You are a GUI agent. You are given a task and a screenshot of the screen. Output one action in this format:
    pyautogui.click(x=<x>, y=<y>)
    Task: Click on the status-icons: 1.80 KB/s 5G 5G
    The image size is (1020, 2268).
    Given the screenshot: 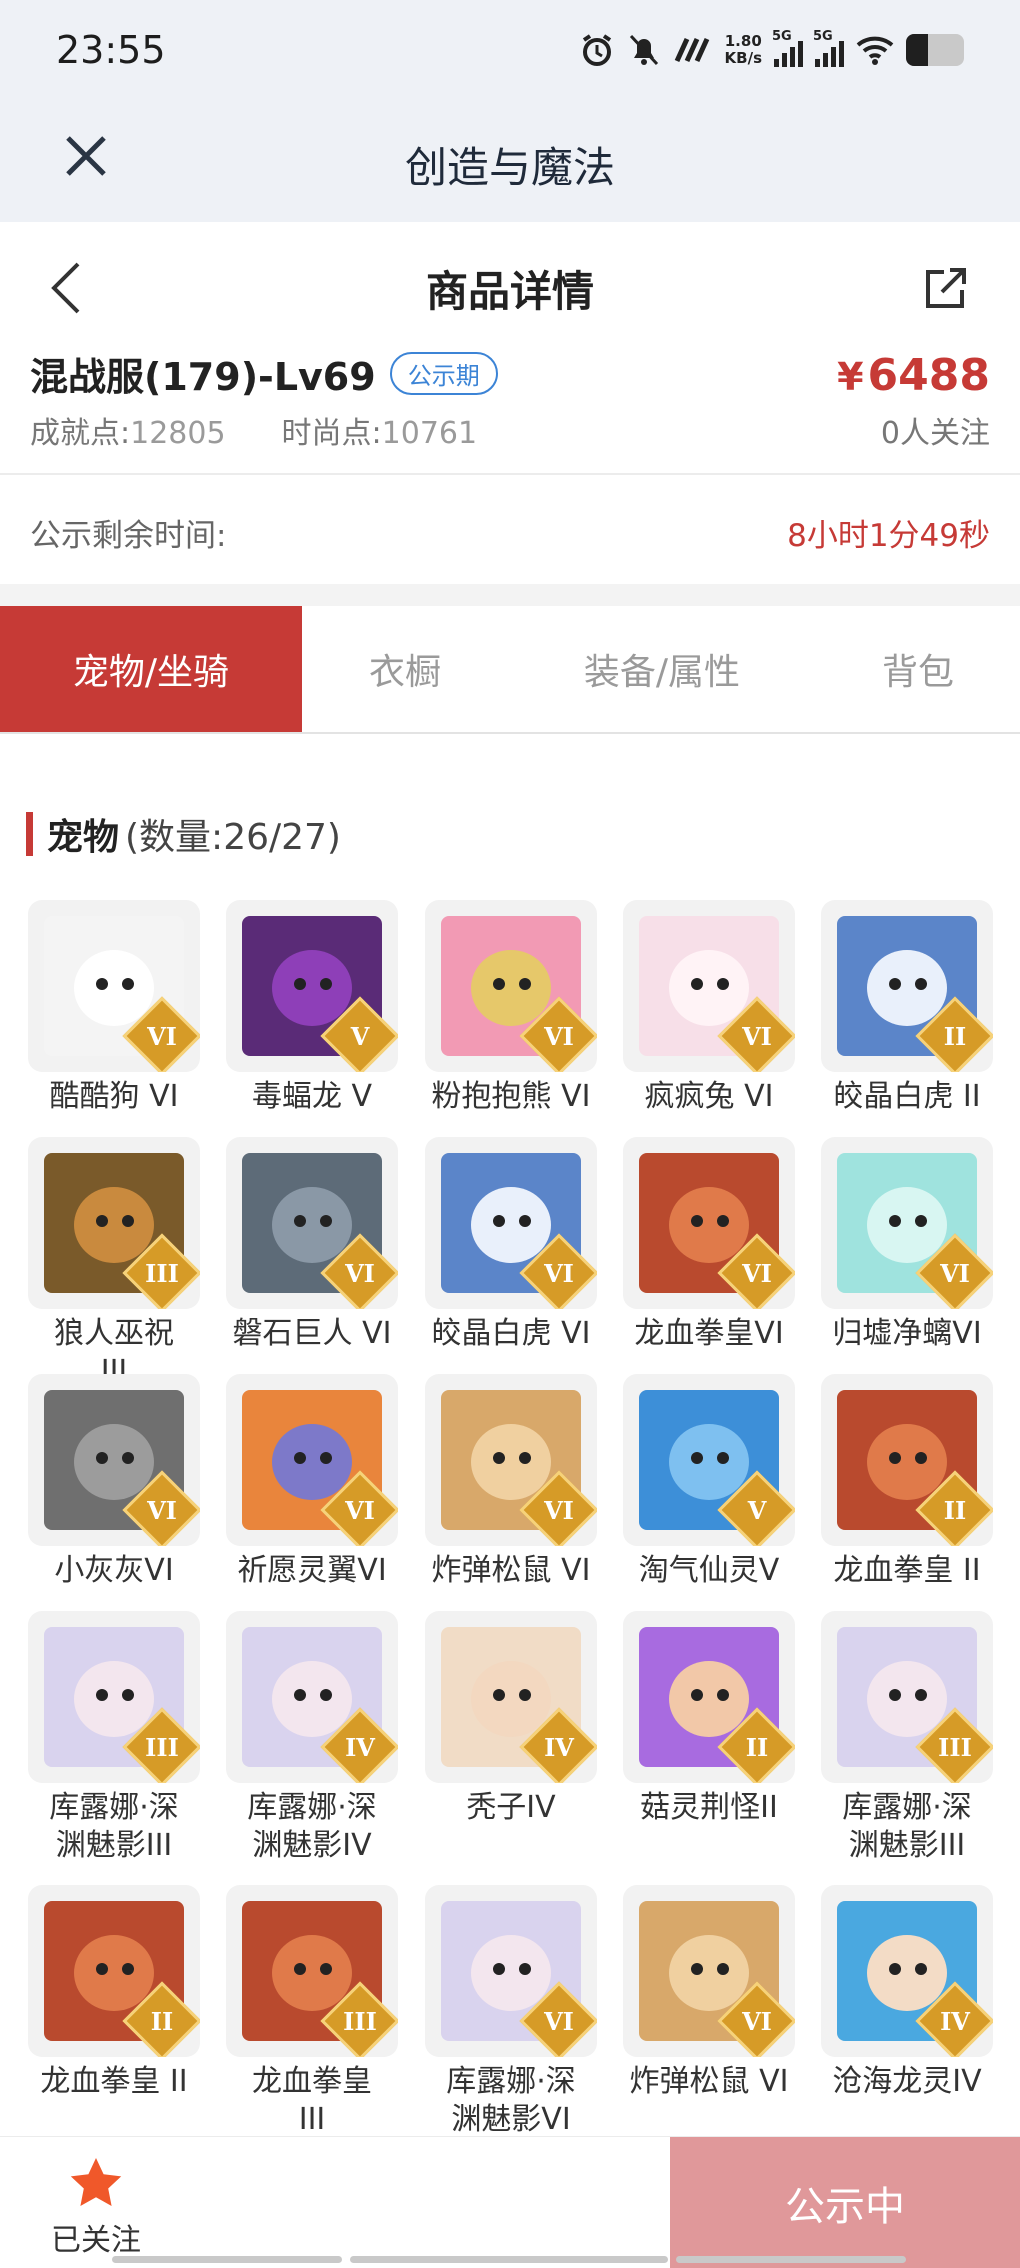 What is the action you would take?
    pyautogui.click(x=771, y=49)
    